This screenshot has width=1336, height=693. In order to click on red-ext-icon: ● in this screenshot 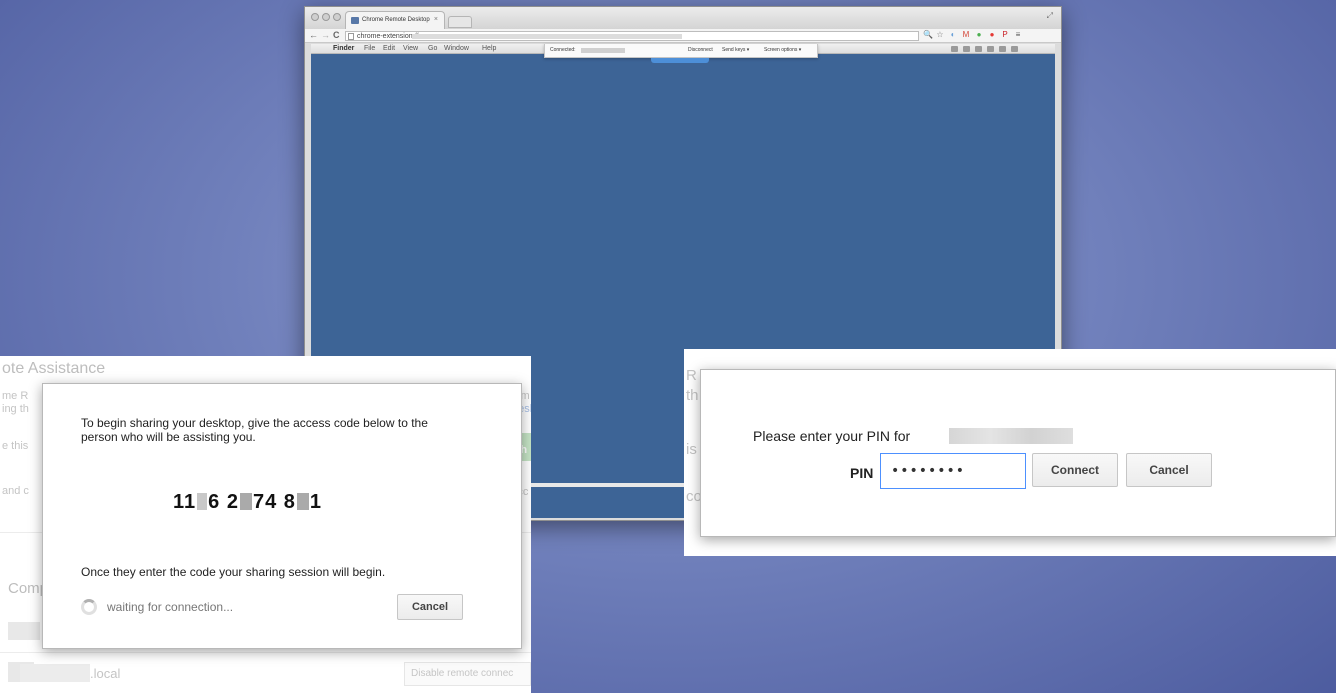, I will do `click(992, 35)`.